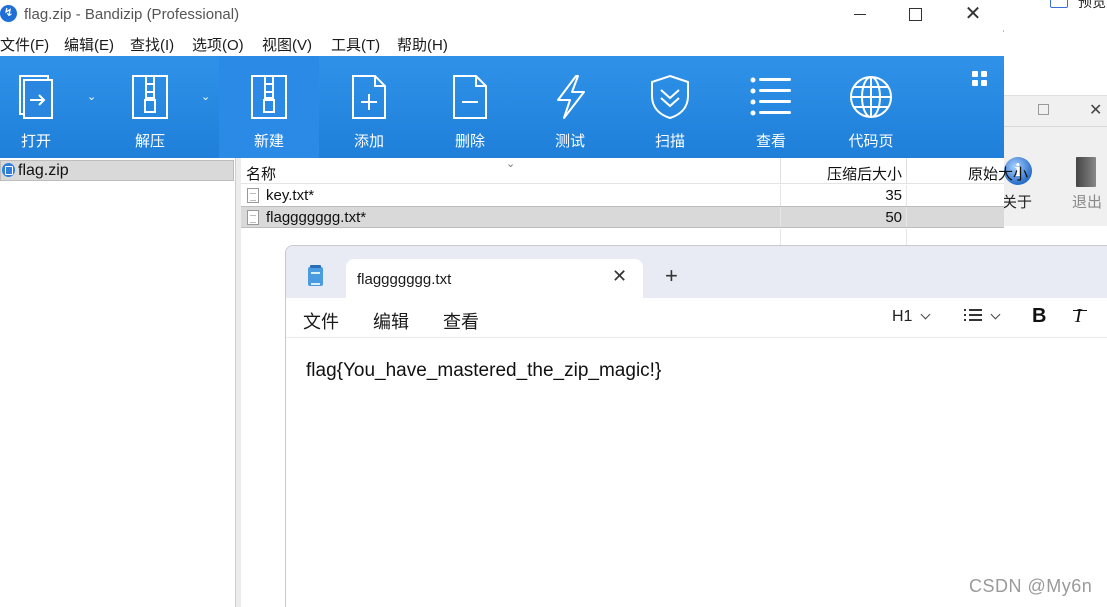 The height and width of the screenshot is (607, 1107). What do you see at coordinates (494, 278) in the screenshot?
I see `tab-flaggggggg: flaggggggg.txt ✕` at bounding box center [494, 278].